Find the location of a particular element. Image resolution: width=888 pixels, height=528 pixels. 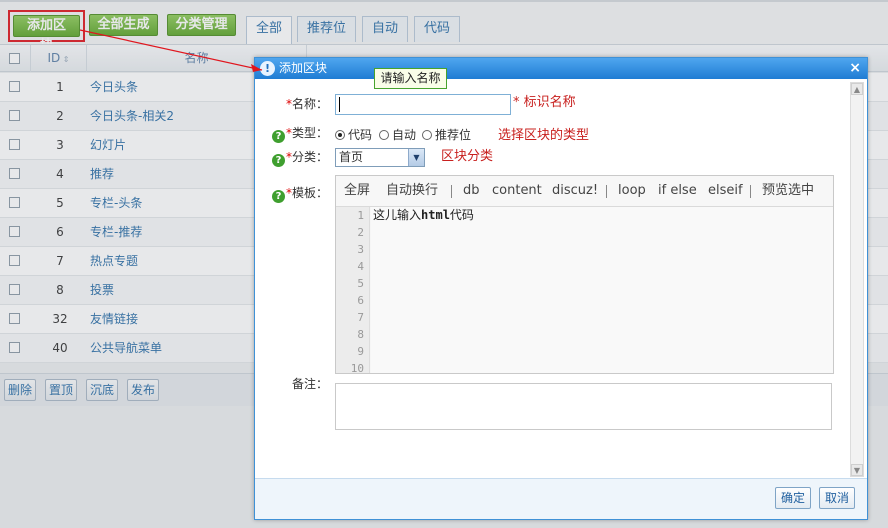

editor-ifelse-button: if else is located at coordinates (677, 190).